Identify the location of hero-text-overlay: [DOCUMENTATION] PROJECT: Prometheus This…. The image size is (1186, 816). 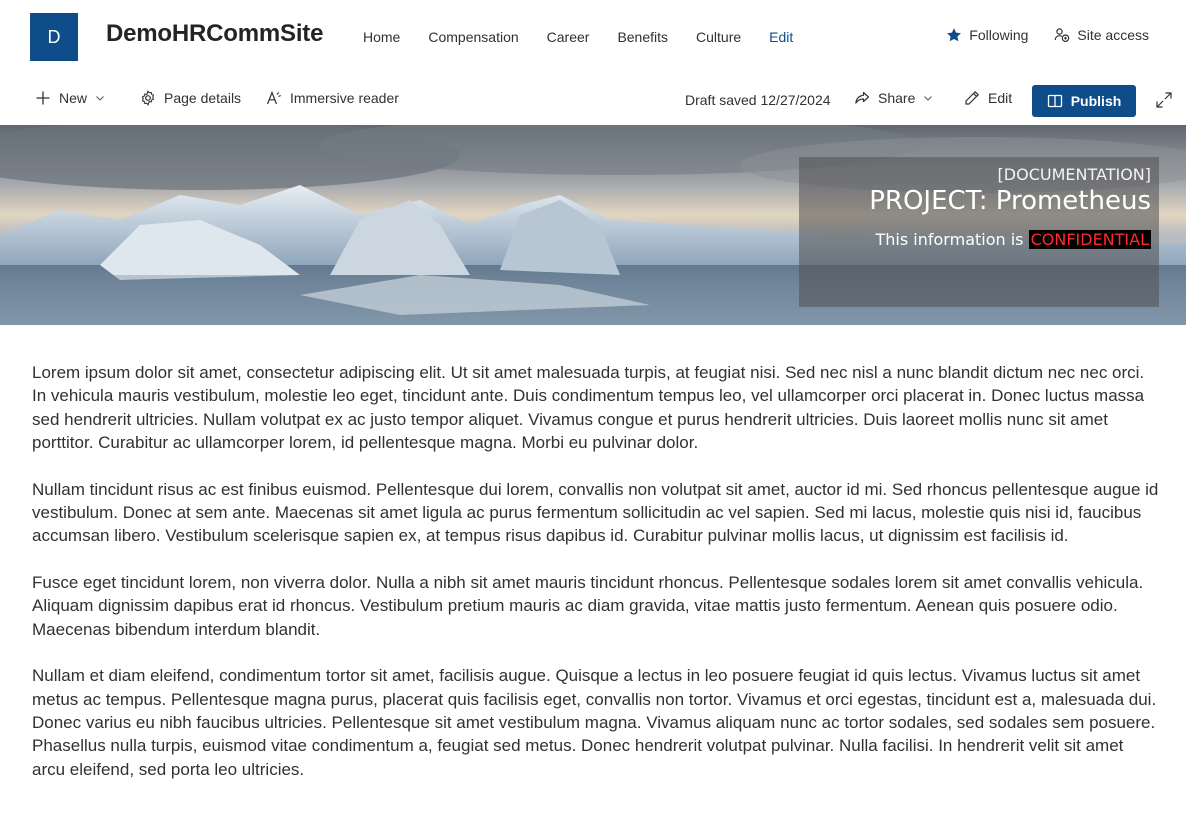
(979, 232).